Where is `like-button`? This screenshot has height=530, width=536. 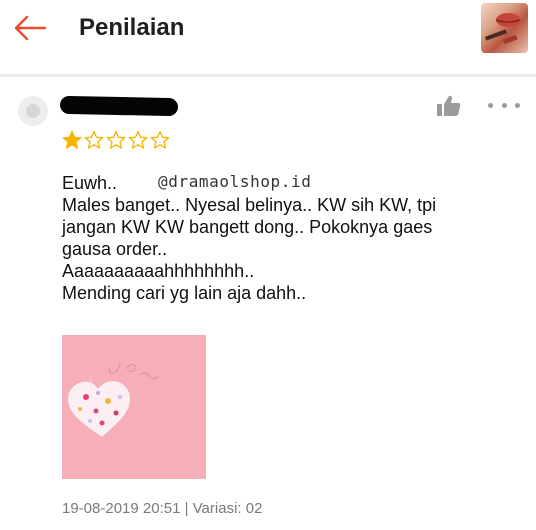
like-button is located at coordinates (449, 106).